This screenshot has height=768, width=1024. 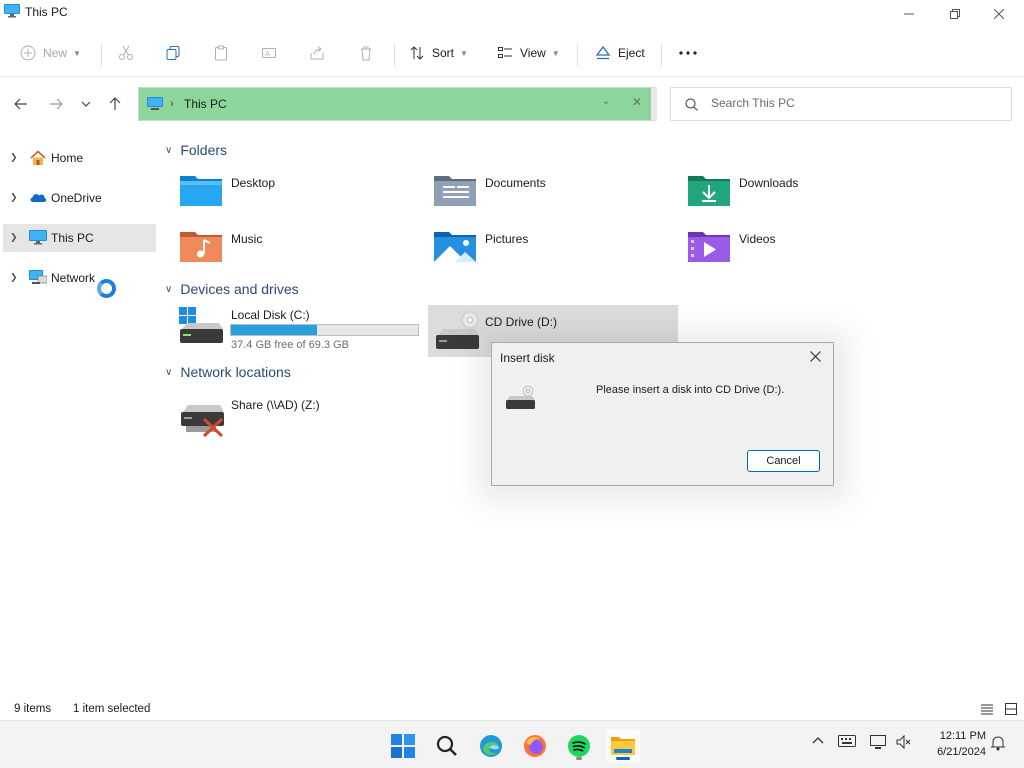 I want to click on dialog-close-button, so click(x=815, y=357).